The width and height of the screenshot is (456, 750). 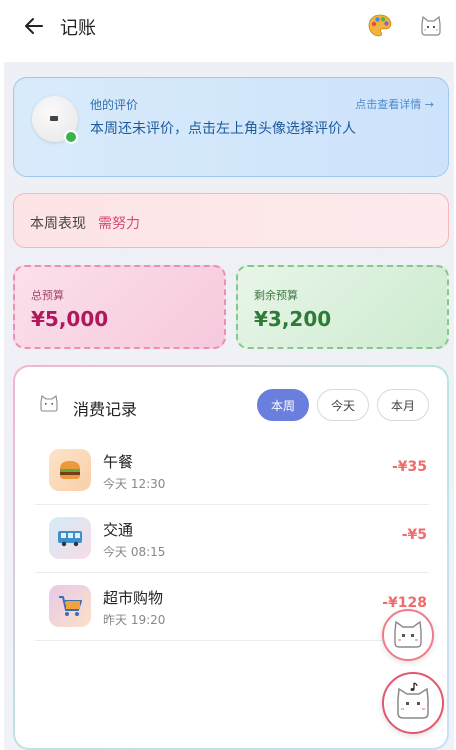 I want to click on cat-music-icon, so click(x=413, y=700).